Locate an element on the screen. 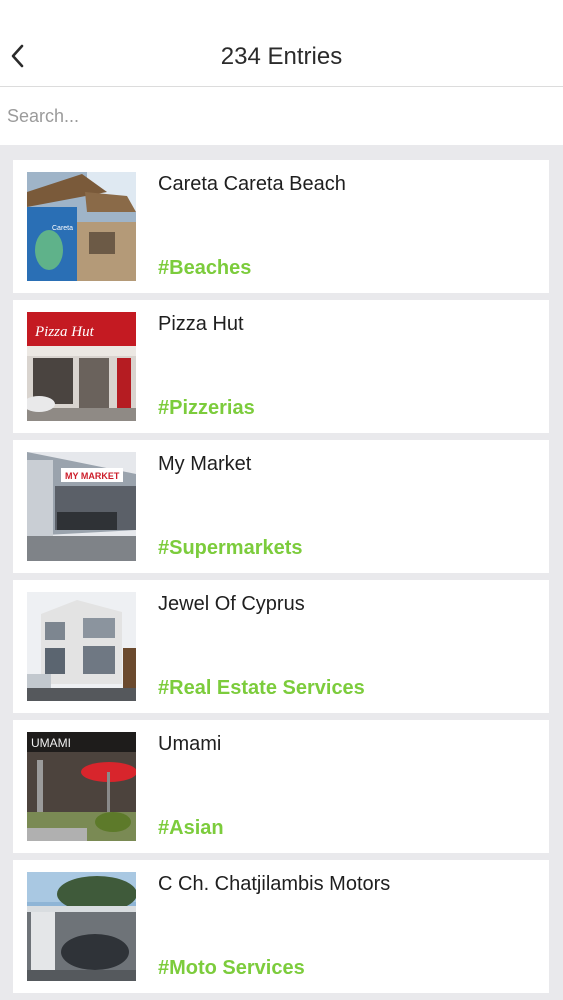  office-building-image is located at coordinates (81, 646).